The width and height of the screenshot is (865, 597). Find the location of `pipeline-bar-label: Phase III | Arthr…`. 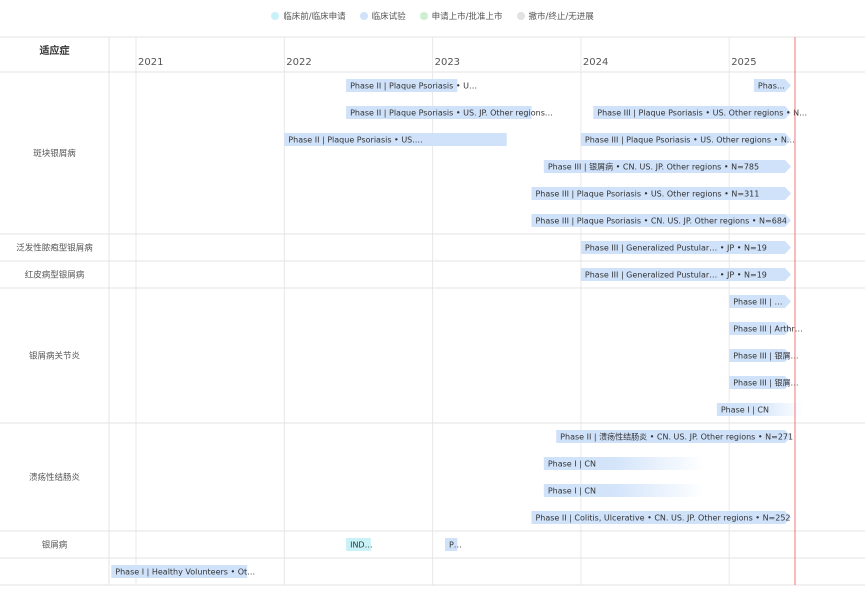

pipeline-bar-label: Phase III | Arthr… is located at coordinates (768, 329).